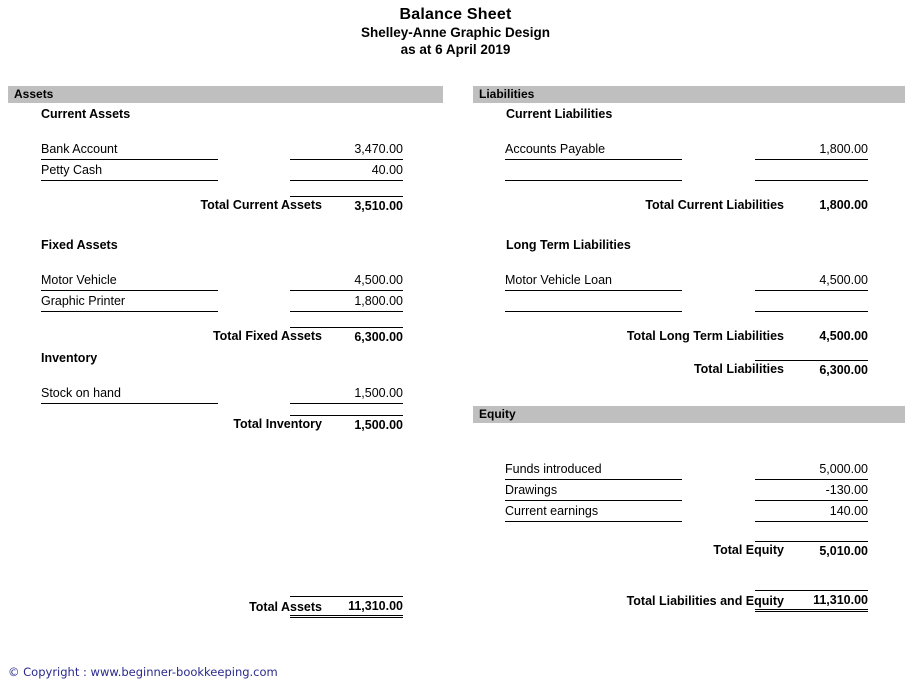  Describe the element at coordinates (225, 94) in the screenshot. I see `section-header-assets: Assets` at that location.